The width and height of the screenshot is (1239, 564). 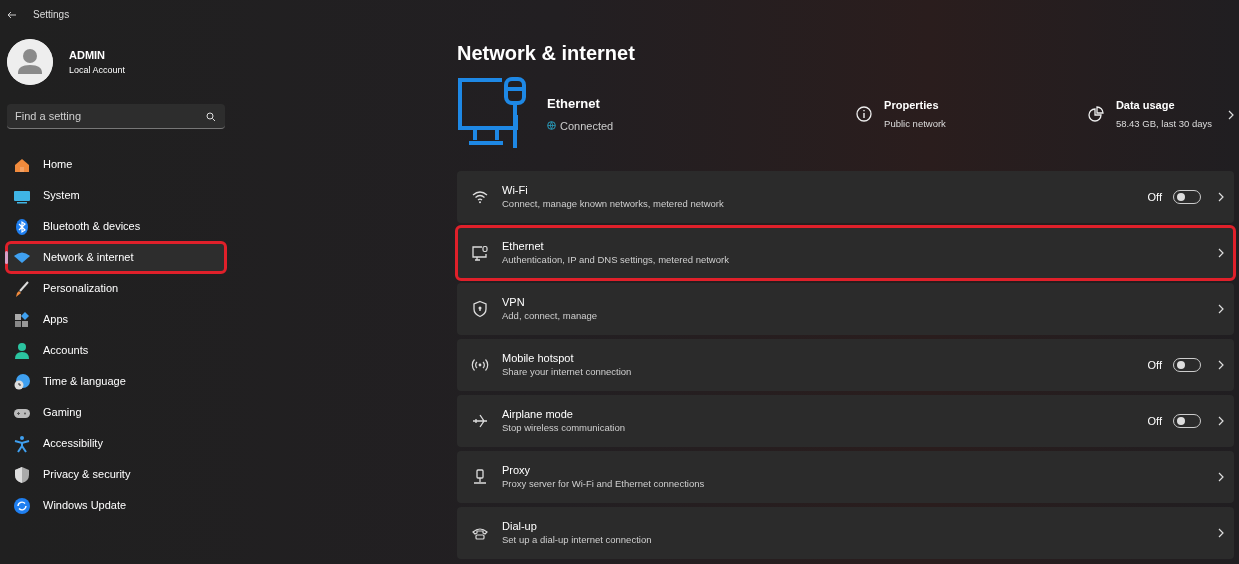 What do you see at coordinates (845, 253) in the screenshot?
I see `settings-row: Ethernet Authentication, IP and DNS settings, metered network` at bounding box center [845, 253].